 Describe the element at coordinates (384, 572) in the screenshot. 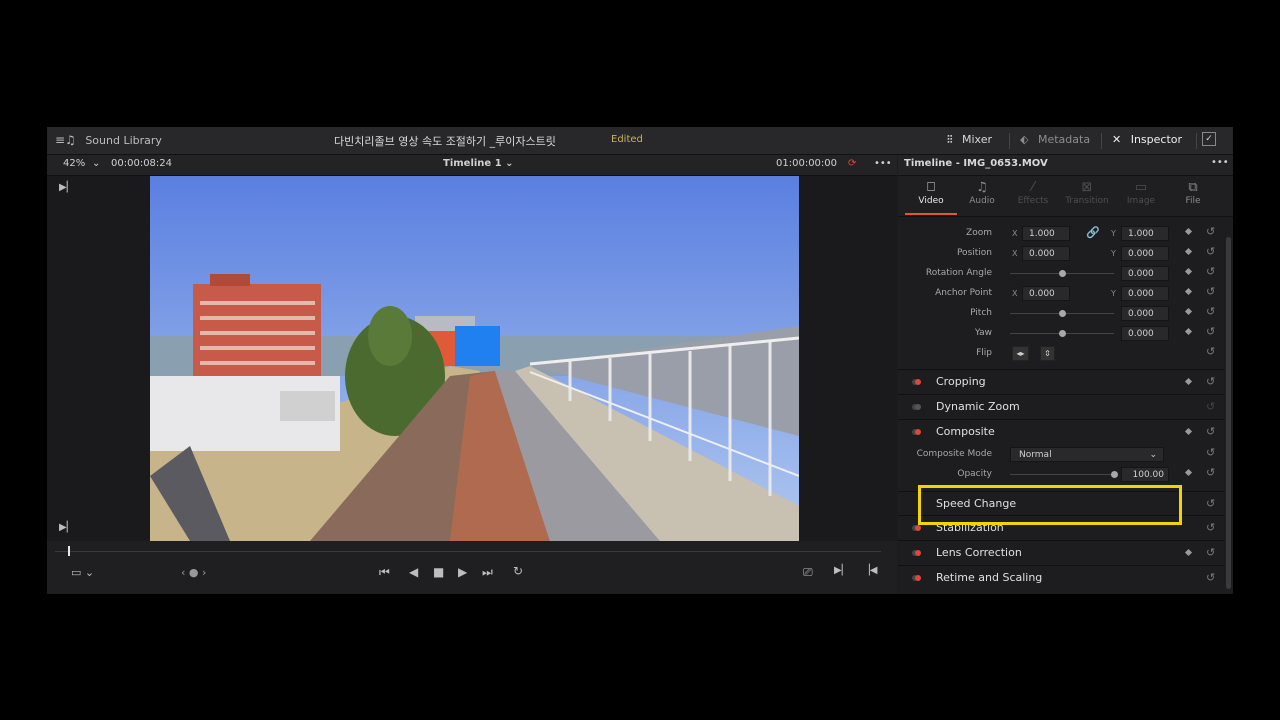

I see `go-to-start-icon: ⏮` at that location.